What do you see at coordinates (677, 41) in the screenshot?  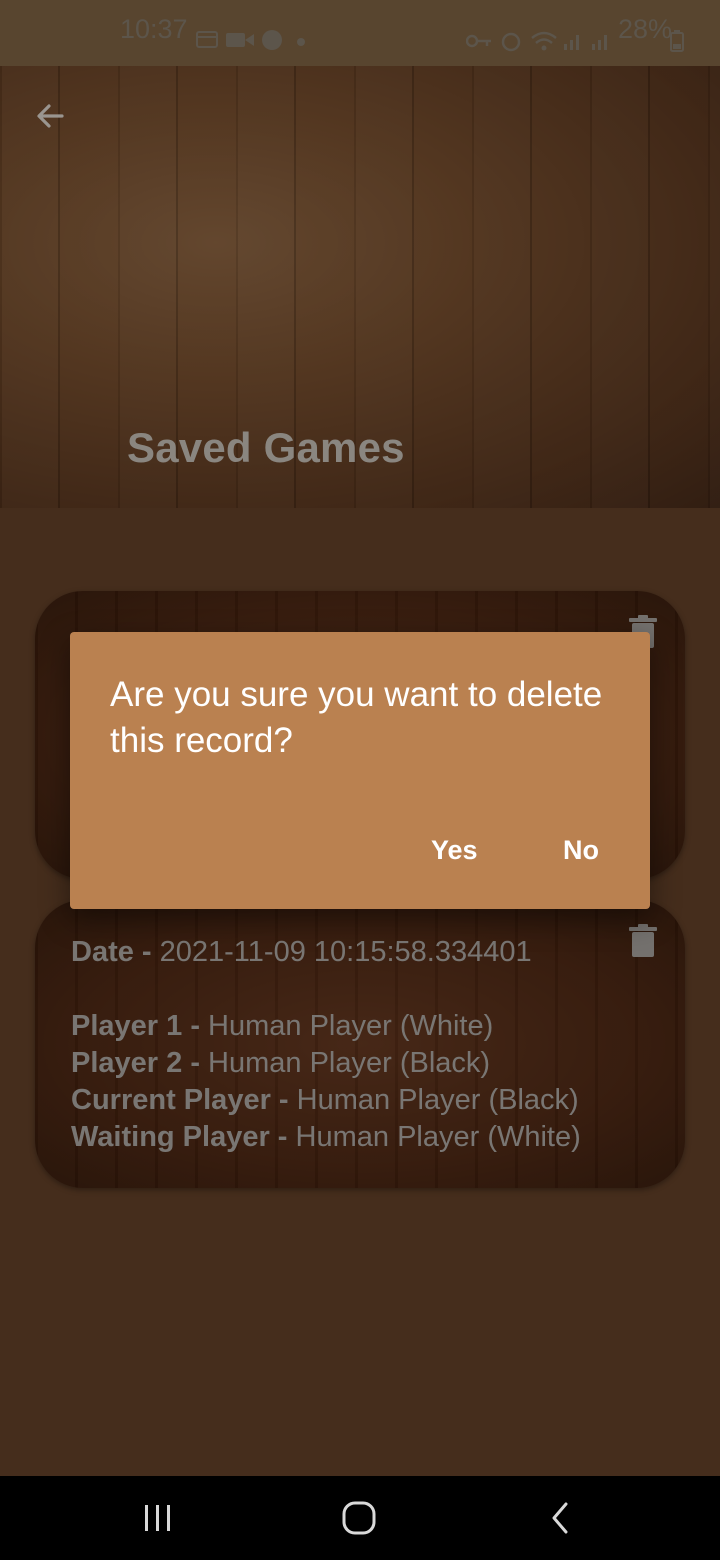 I see `battery-icon` at bounding box center [677, 41].